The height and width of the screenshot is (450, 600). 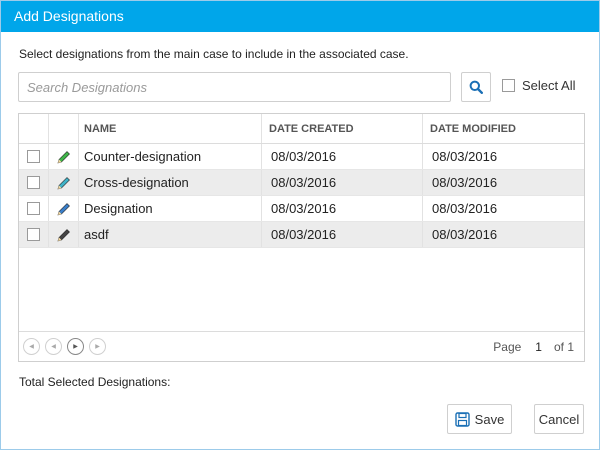 I want to click on column-header-date-created: DATE CREATED, so click(x=342, y=128).